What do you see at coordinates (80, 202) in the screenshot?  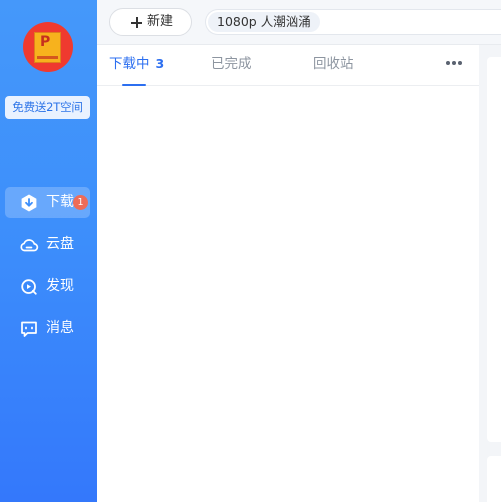 I see `download-count-badge: 1` at bounding box center [80, 202].